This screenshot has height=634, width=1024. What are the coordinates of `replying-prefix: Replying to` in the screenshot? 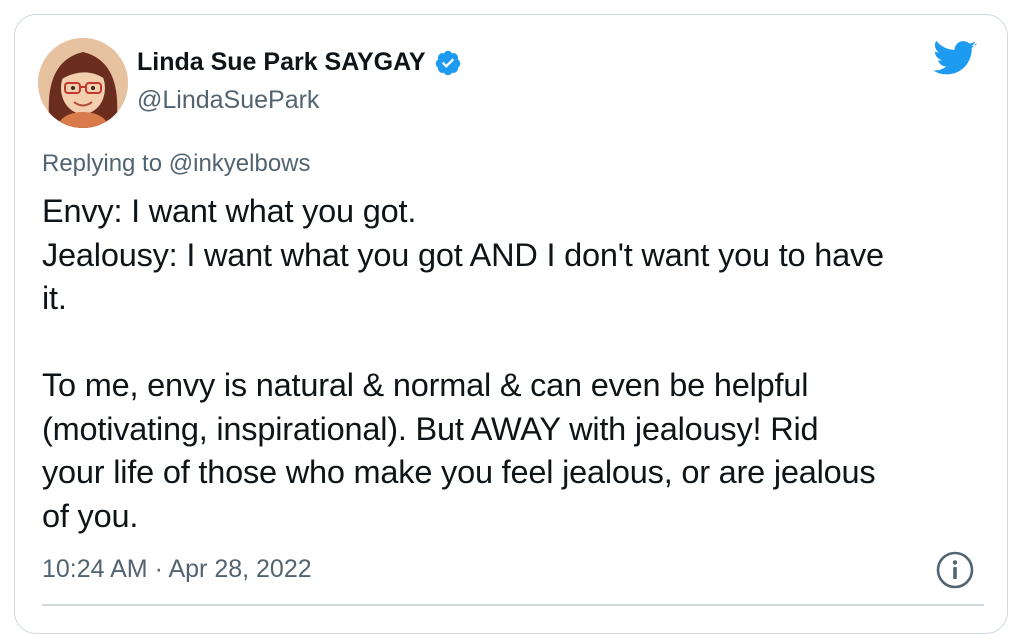 It's located at (102, 163).